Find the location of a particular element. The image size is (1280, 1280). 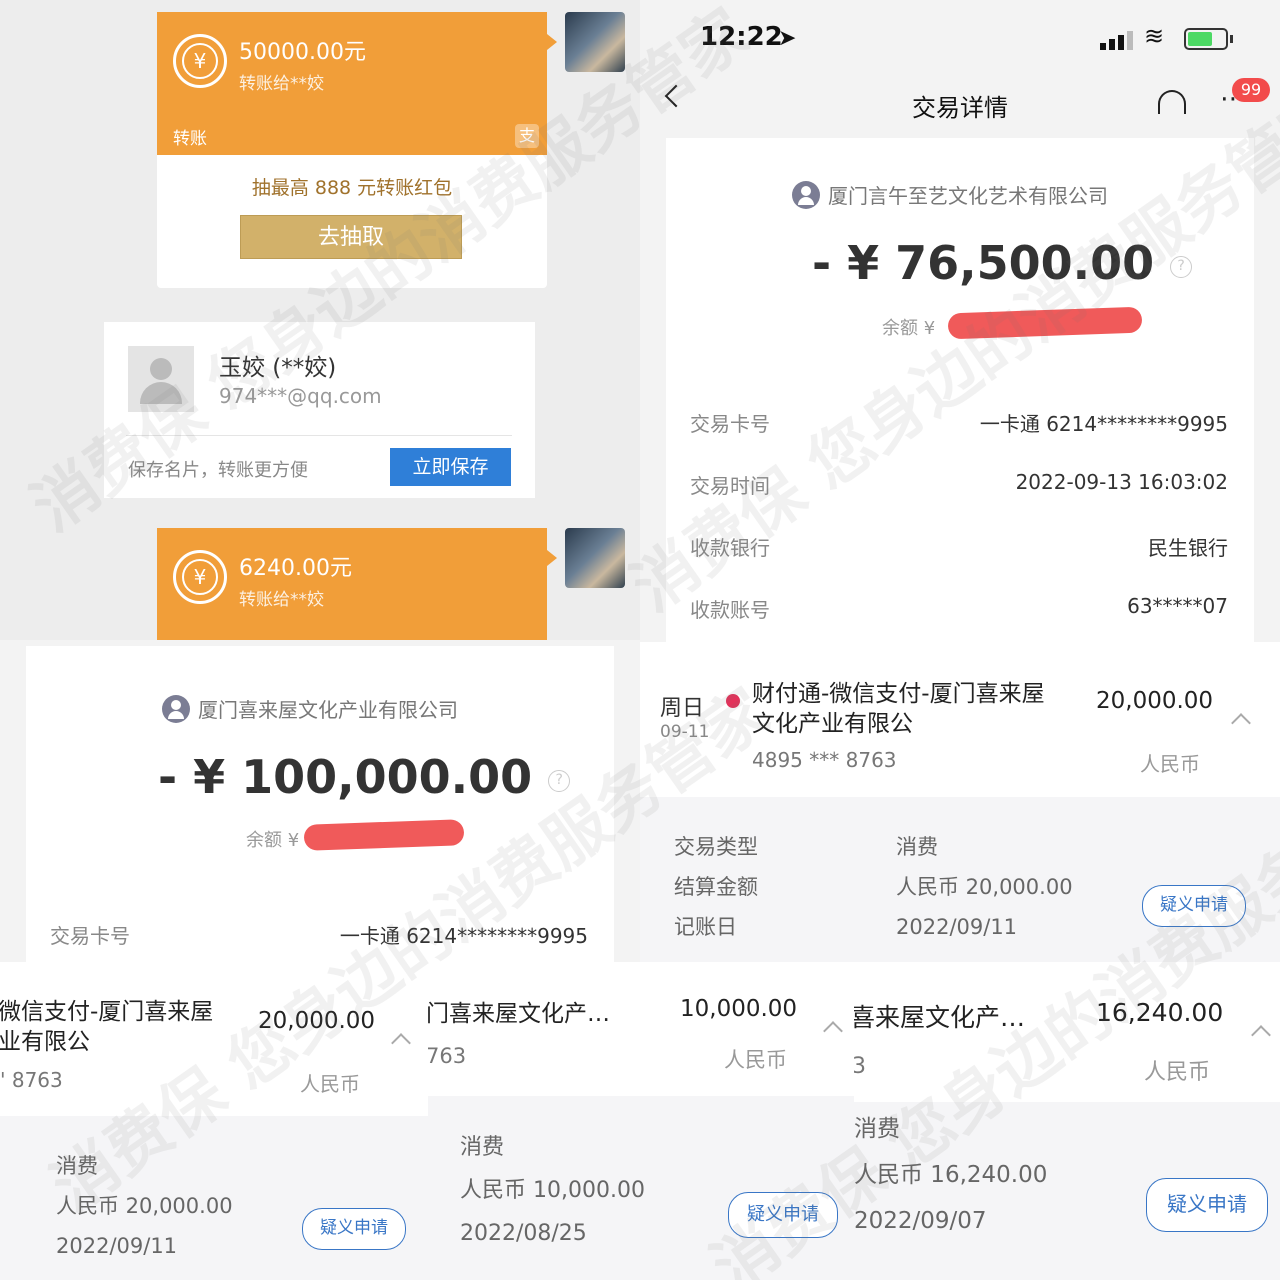

statement-details: 消费 人民币 16,240.00 2022/09/07 疑义申请 is located at coordinates (1067, 1191).